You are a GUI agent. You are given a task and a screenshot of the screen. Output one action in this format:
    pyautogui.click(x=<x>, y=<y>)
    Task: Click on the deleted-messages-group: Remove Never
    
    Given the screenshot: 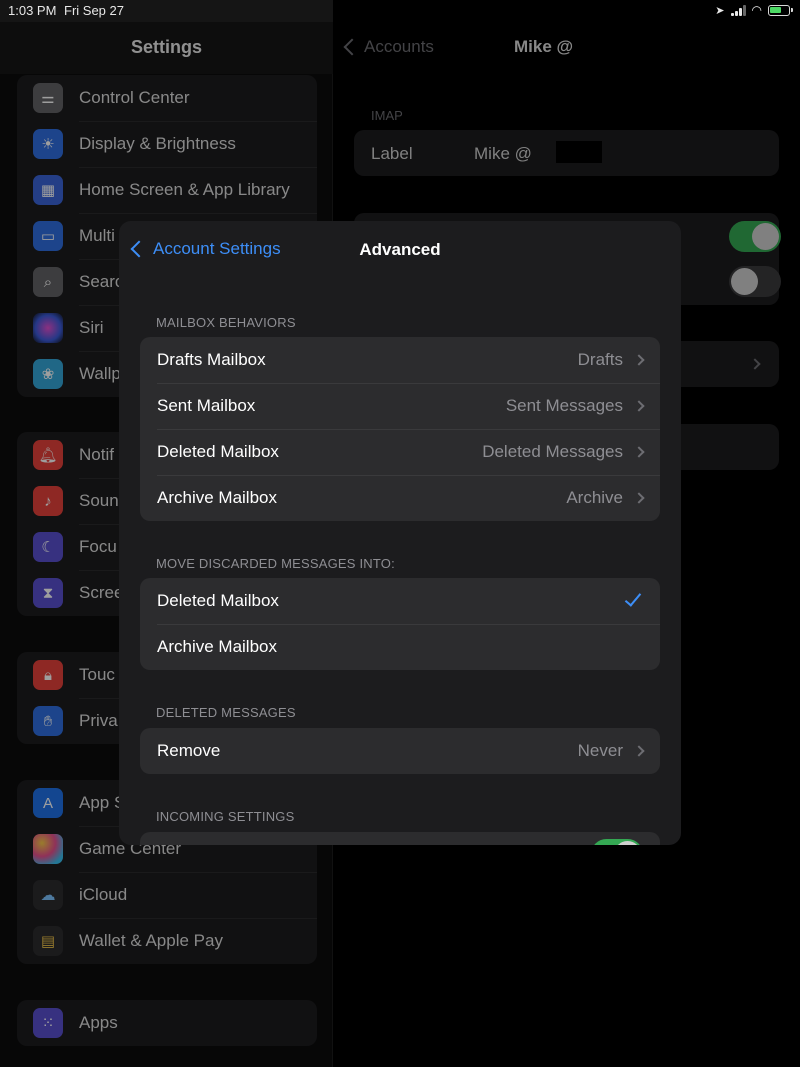 What is the action you would take?
    pyautogui.click(x=400, y=751)
    